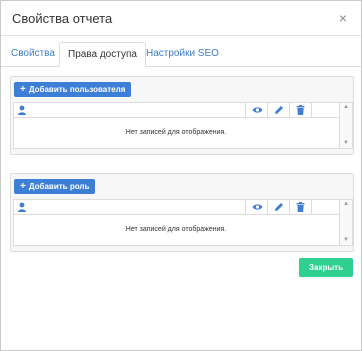 The image size is (362, 351). I want to click on users-grid-header, so click(183, 110).